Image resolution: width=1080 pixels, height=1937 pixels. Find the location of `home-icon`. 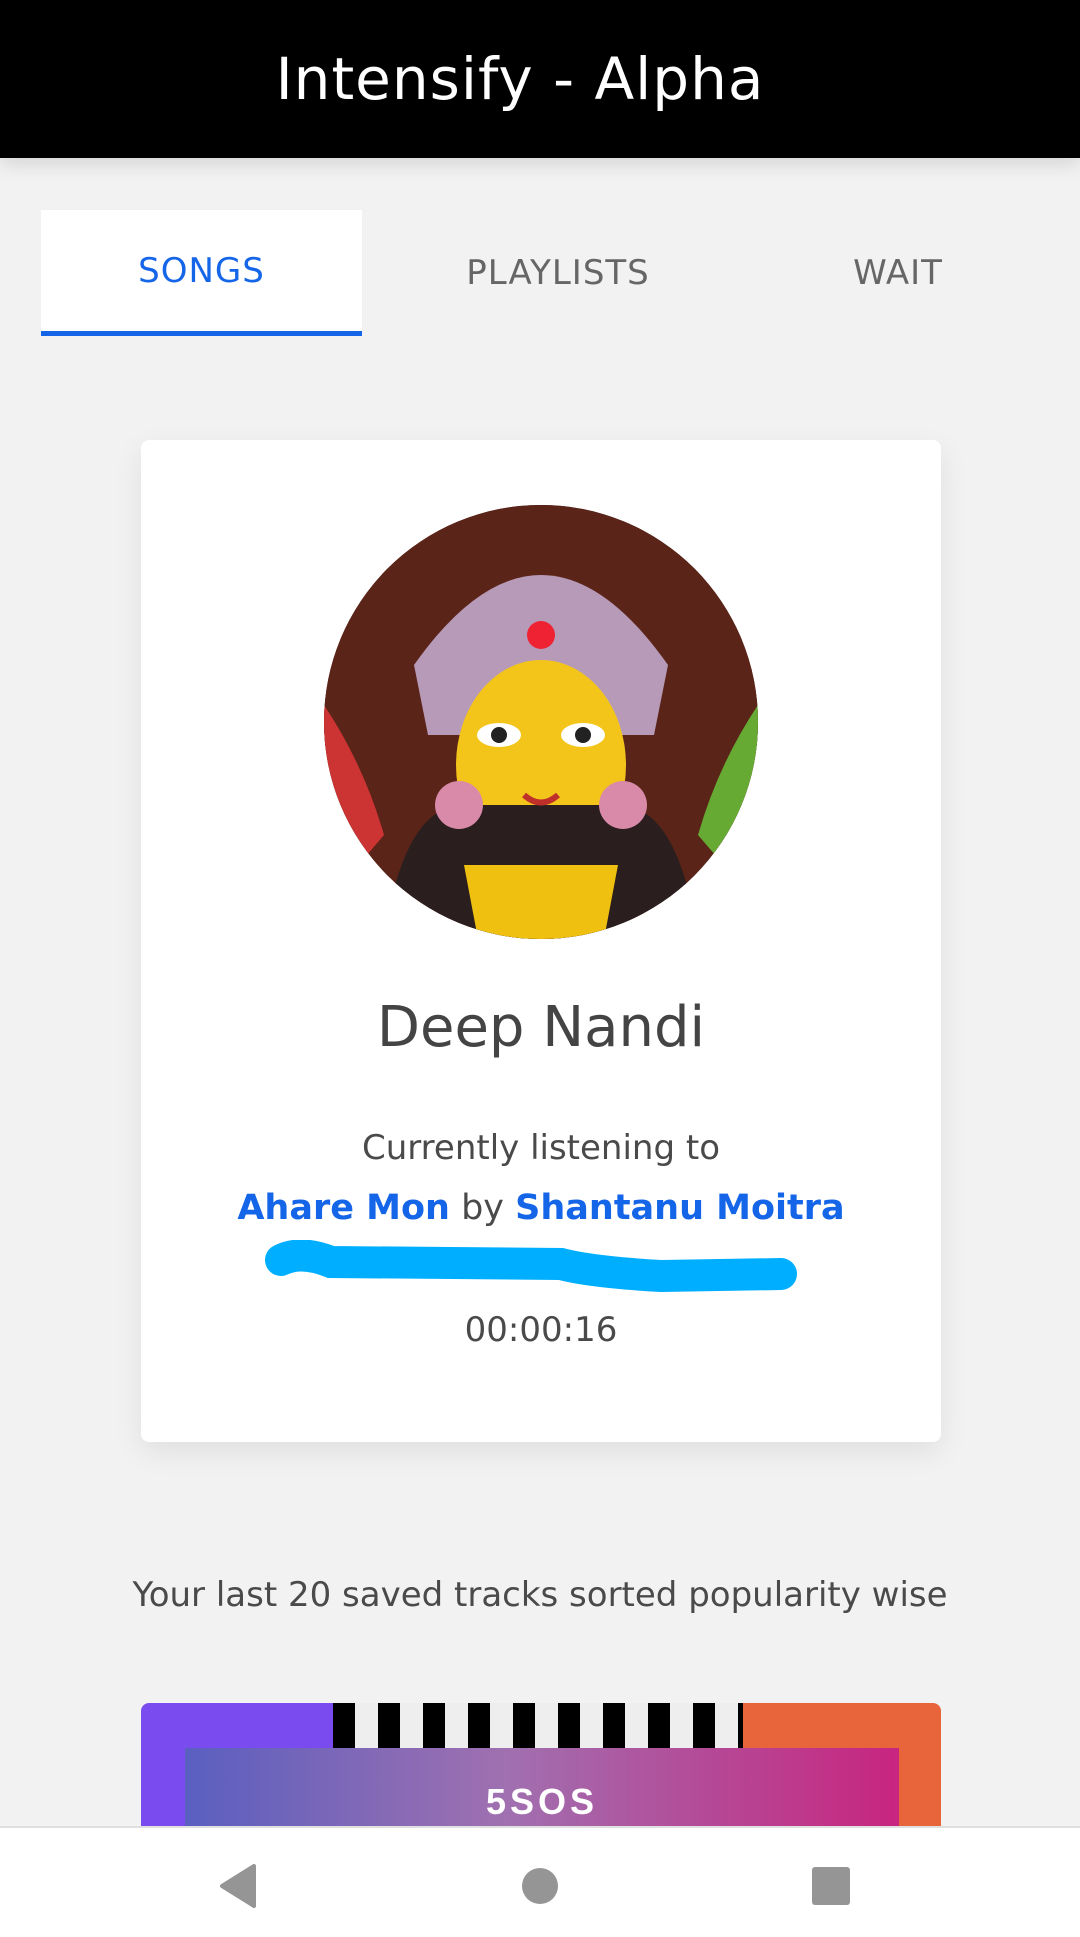

home-icon is located at coordinates (540, 1886).